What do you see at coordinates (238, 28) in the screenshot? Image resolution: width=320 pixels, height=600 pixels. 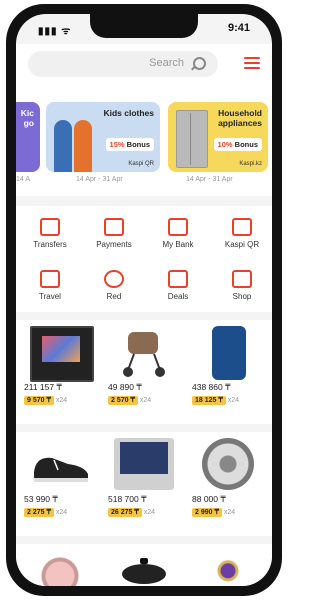 I see `status-time: 9:41` at bounding box center [238, 28].